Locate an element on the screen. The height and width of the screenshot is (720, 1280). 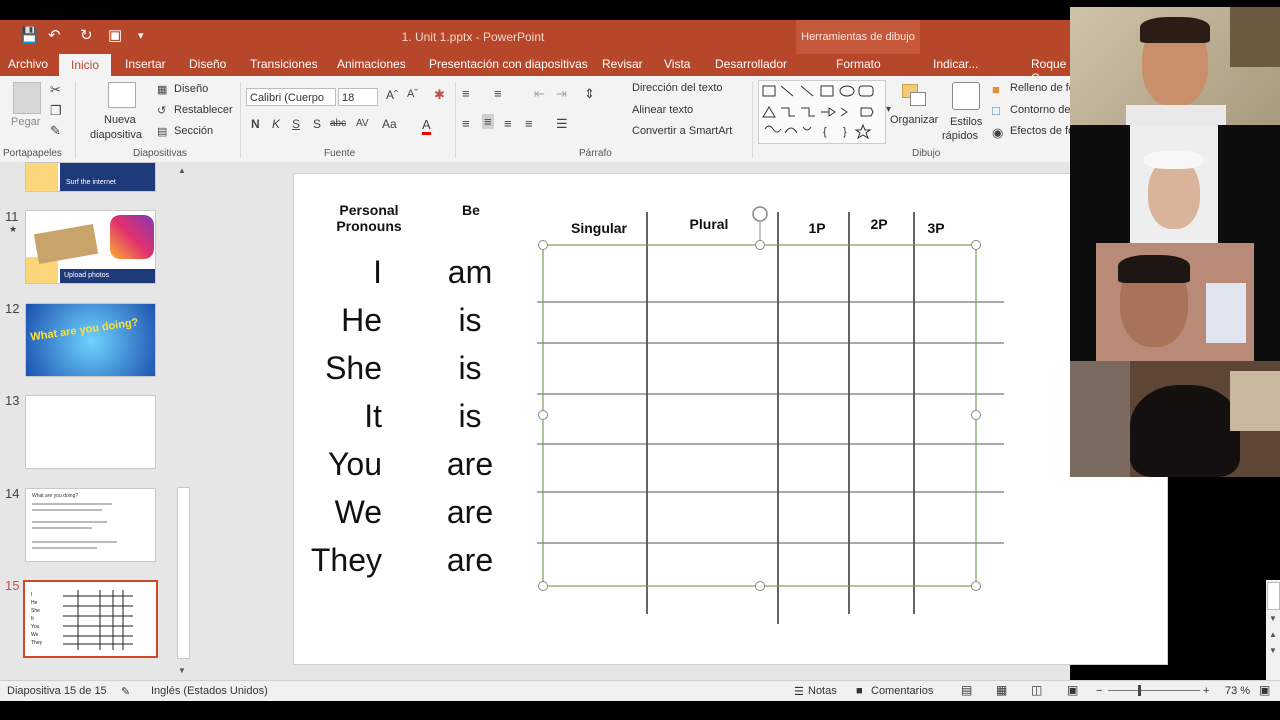
reset-button: Restablecer is located at coordinates (203, 110).